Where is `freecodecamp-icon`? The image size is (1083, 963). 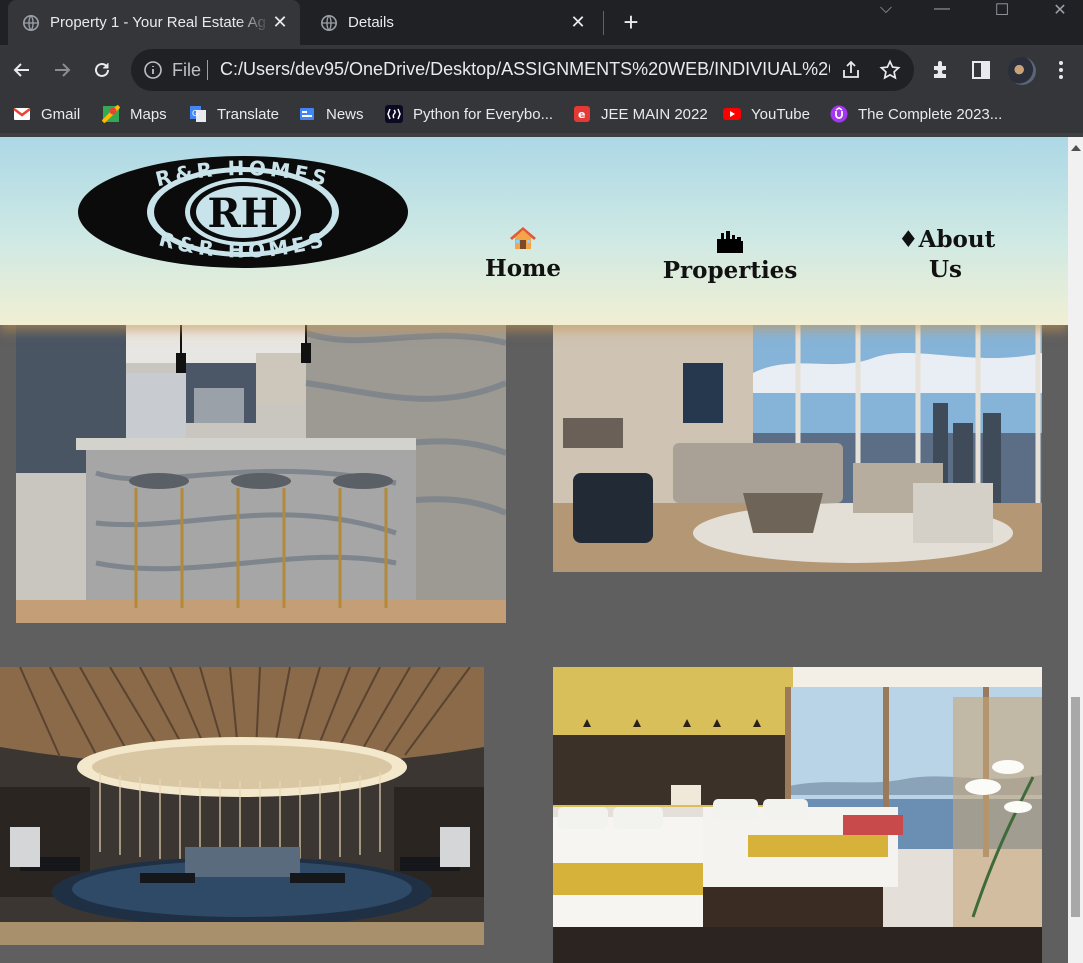
freecodecamp-icon is located at coordinates (394, 114).